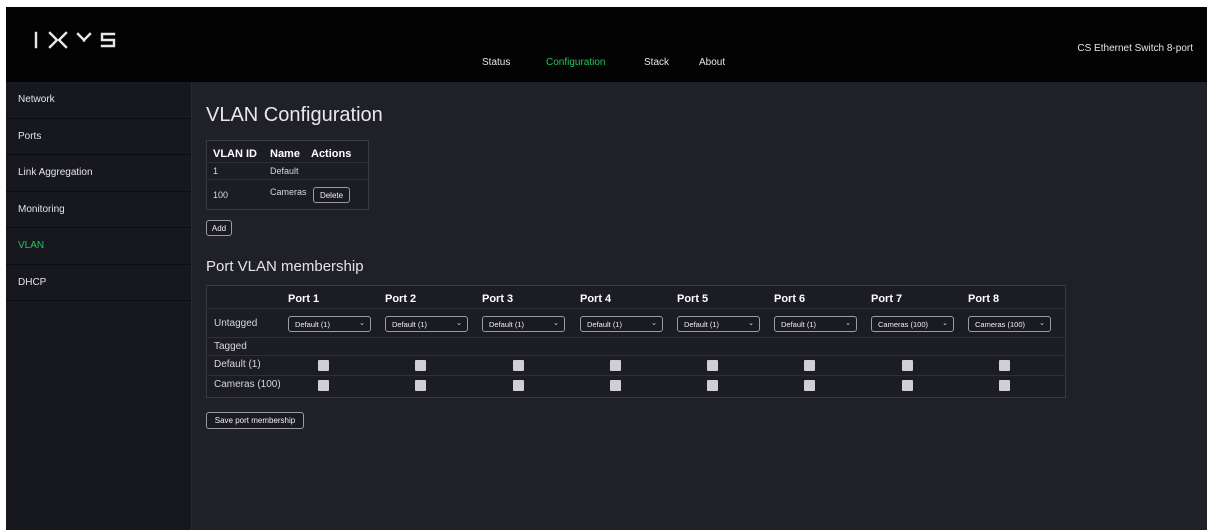  I want to click on nav-about: About, so click(712, 62).